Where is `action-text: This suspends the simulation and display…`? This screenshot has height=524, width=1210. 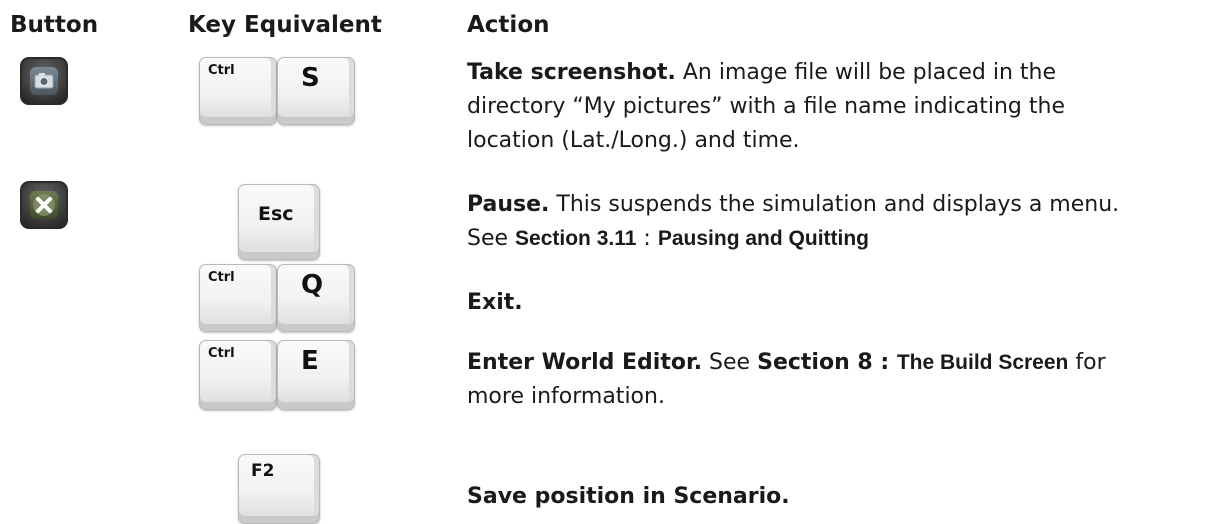
action-text: This suspends the simulation and display… is located at coordinates (834, 204).